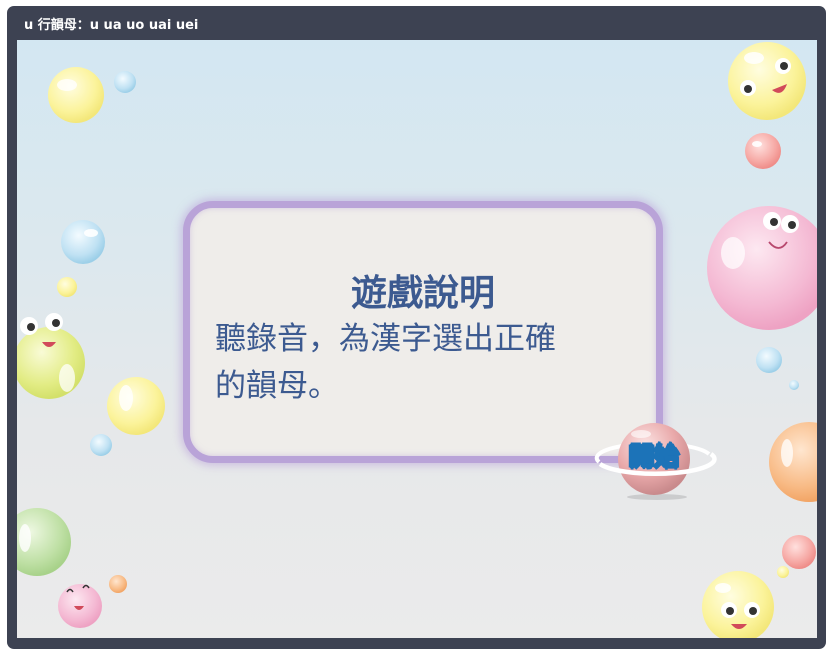  I want to click on instructions-text: 聽錄音，為漢字選出正確 的韻母。, so click(425, 363).